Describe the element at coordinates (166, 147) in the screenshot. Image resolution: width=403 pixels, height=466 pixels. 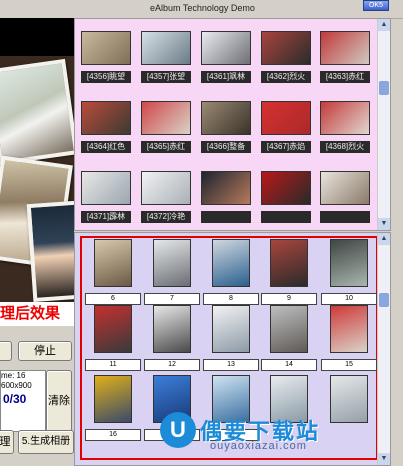
I see `thumbnail-label: [4365]赤红` at that location.